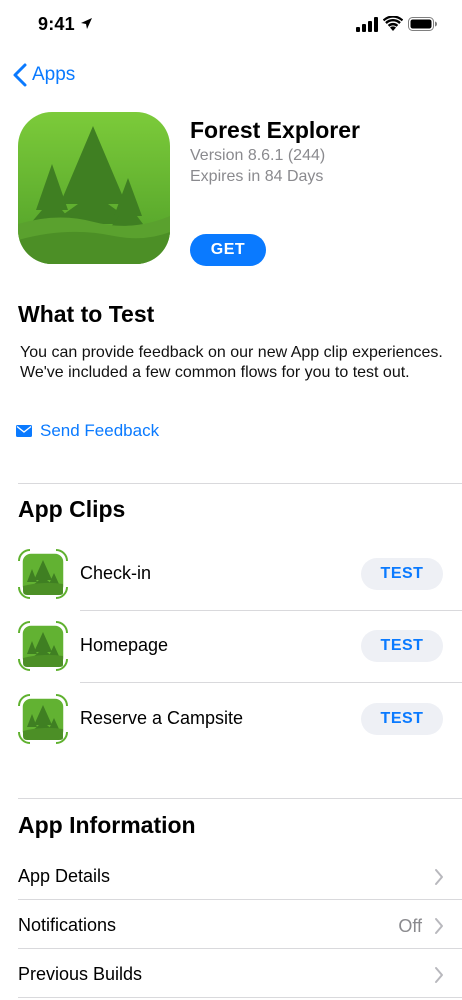  Describe the element at coordinates (20, 75) in the screenshot. I see `chevron-left-icon` at that location.